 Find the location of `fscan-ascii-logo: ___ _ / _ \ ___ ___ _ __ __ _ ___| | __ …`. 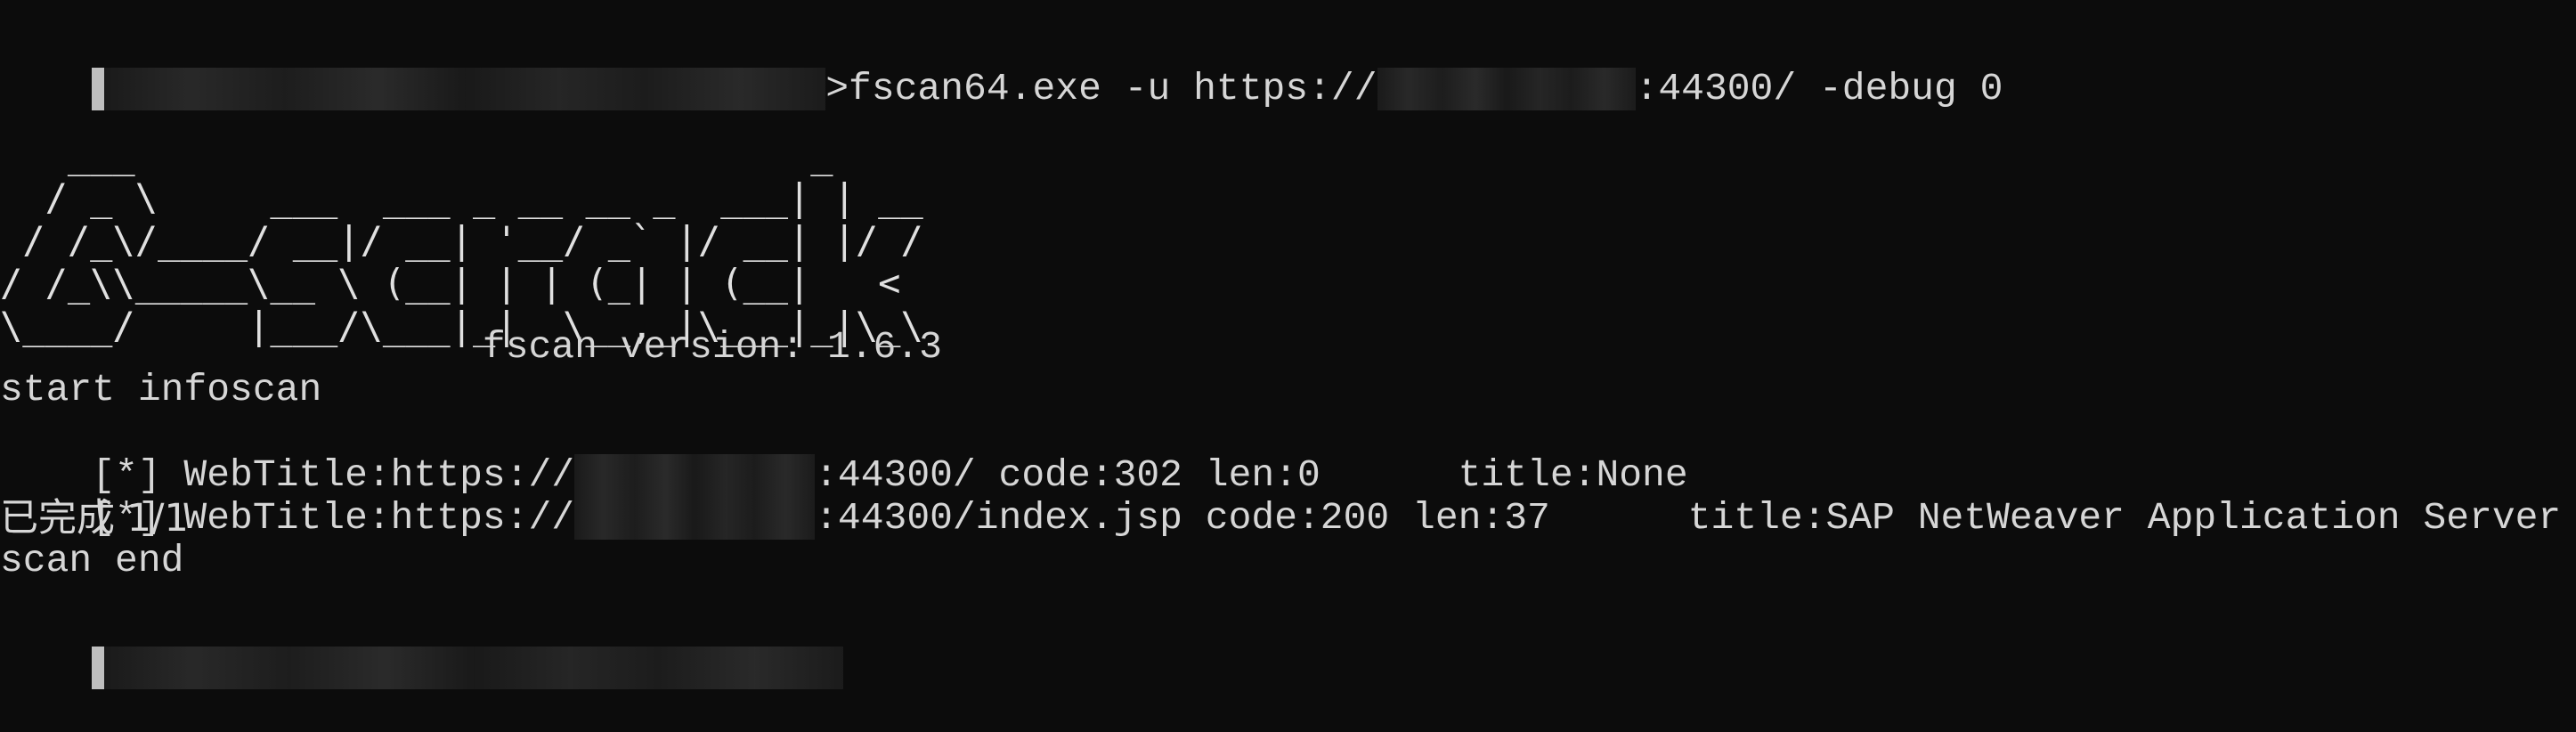

fscan-ascii-logo: ___ _ / _ \ ___ ___ _ __ __ _ ___| | __ … is located at coordinates (461, 240).